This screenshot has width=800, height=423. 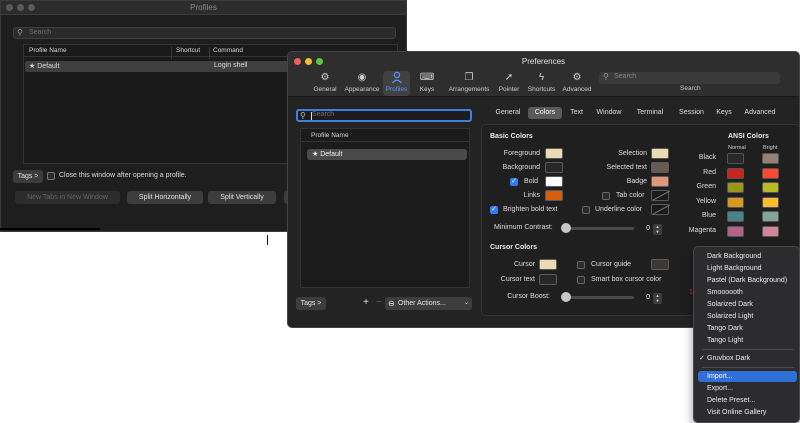 What do you see at coordinates (581, 280) in the screenshot?
I see `smart-box-cursor-checkbox` at bounding box center [581, 280].